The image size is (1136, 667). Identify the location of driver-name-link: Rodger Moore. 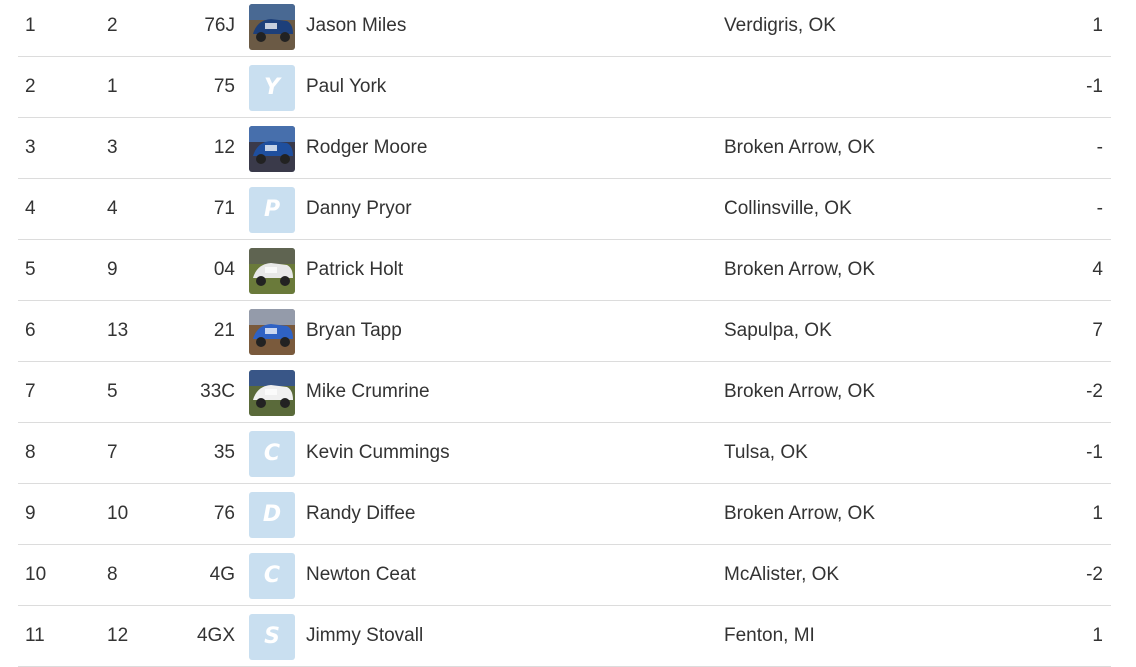
(366, 148).